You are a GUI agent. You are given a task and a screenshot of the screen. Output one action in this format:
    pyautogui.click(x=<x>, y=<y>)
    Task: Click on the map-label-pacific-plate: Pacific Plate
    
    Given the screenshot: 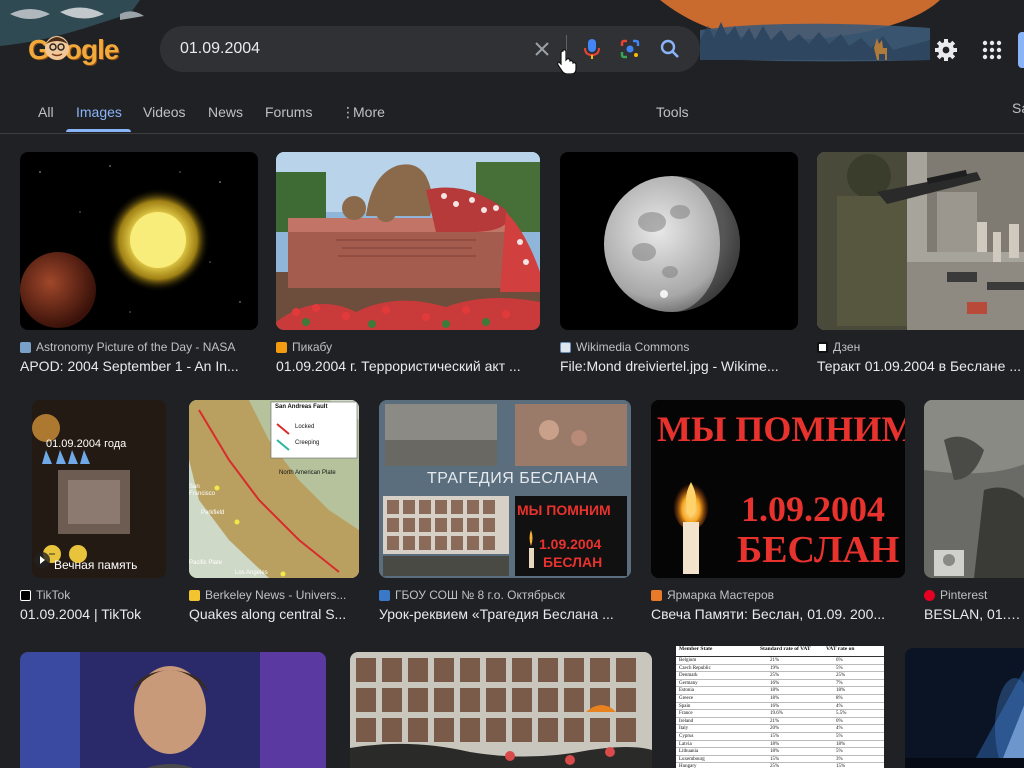 What is the action you would take?
    pyautogui.click(x=206, y=563)
    